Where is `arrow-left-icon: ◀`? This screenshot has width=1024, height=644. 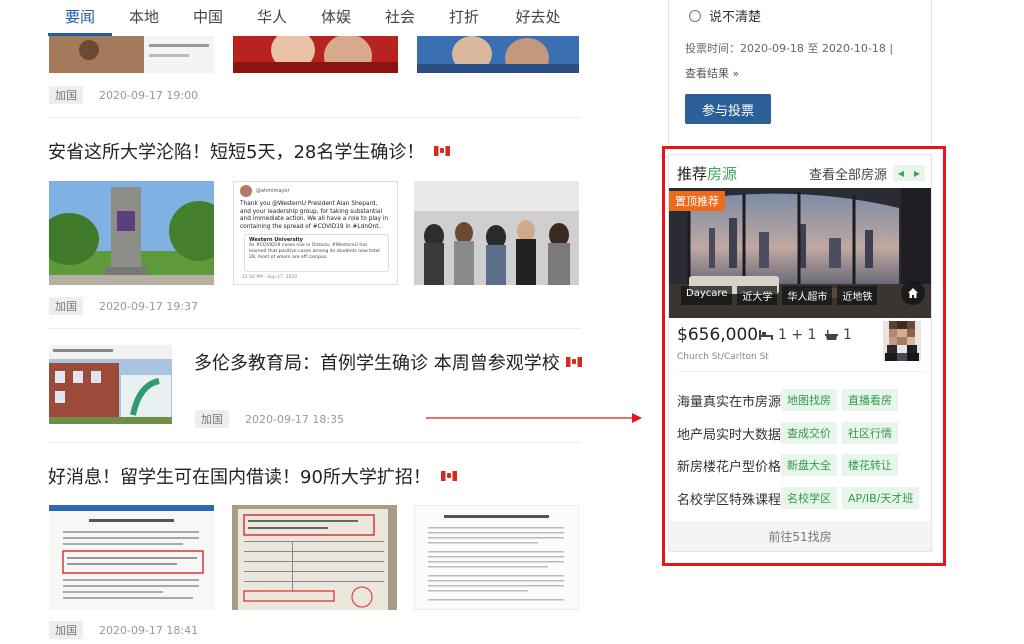 arrow-left-icon: ◀ is located at coordinates (901, 173).